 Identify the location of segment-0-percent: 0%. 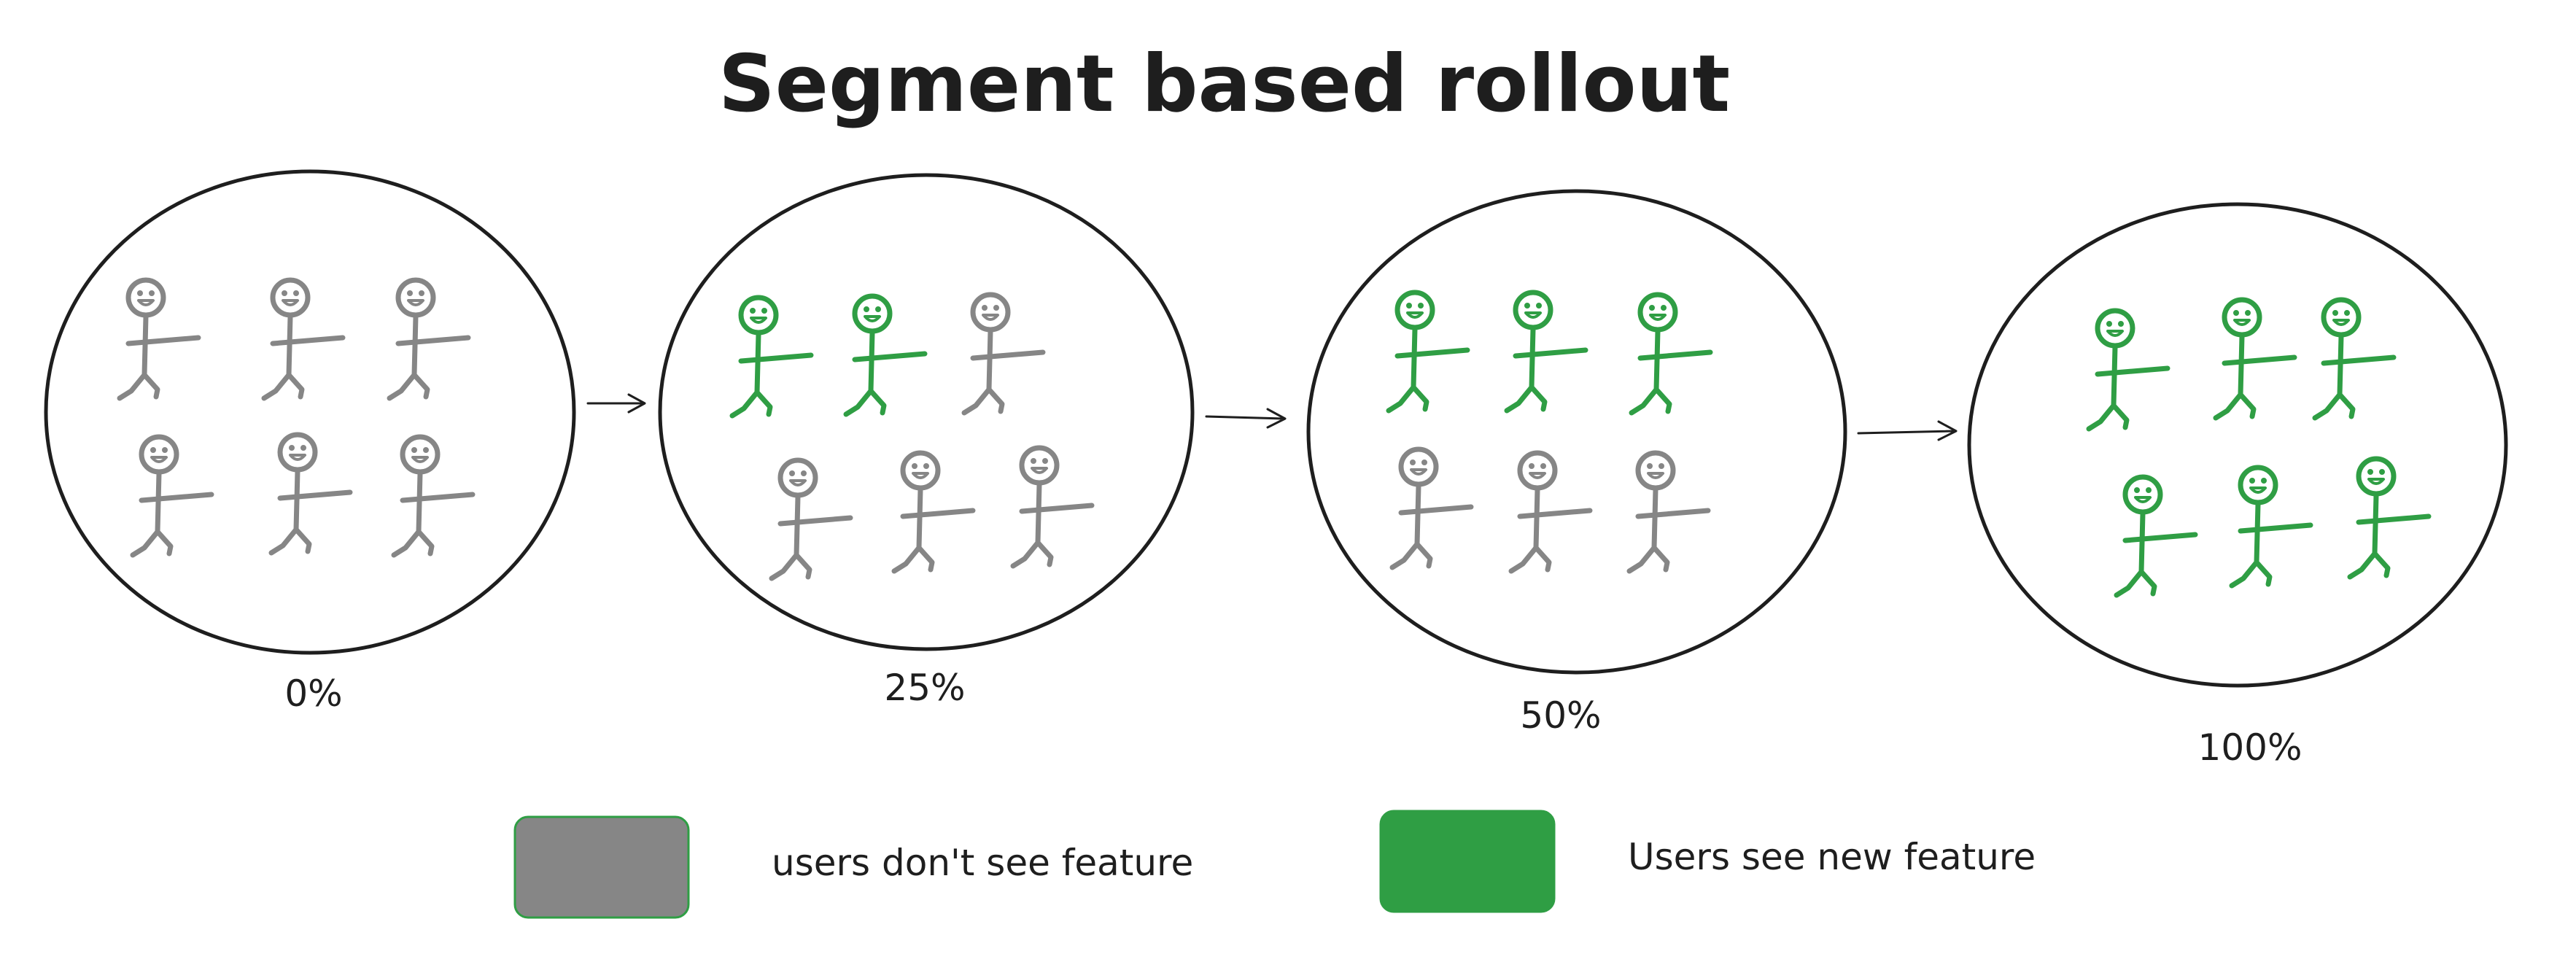
(310, 442).